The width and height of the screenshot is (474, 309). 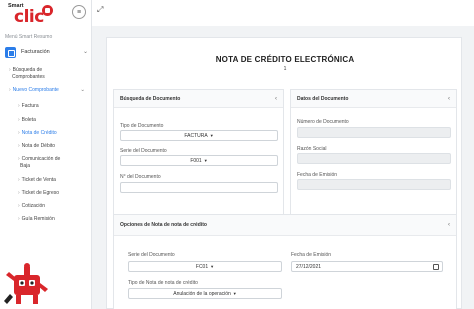 What do you see at coordinates (25, 166) in the screenshot?
I see `sidebar-item-comunicacion-baja-cont: Baja` at bounding box center [25, 166].